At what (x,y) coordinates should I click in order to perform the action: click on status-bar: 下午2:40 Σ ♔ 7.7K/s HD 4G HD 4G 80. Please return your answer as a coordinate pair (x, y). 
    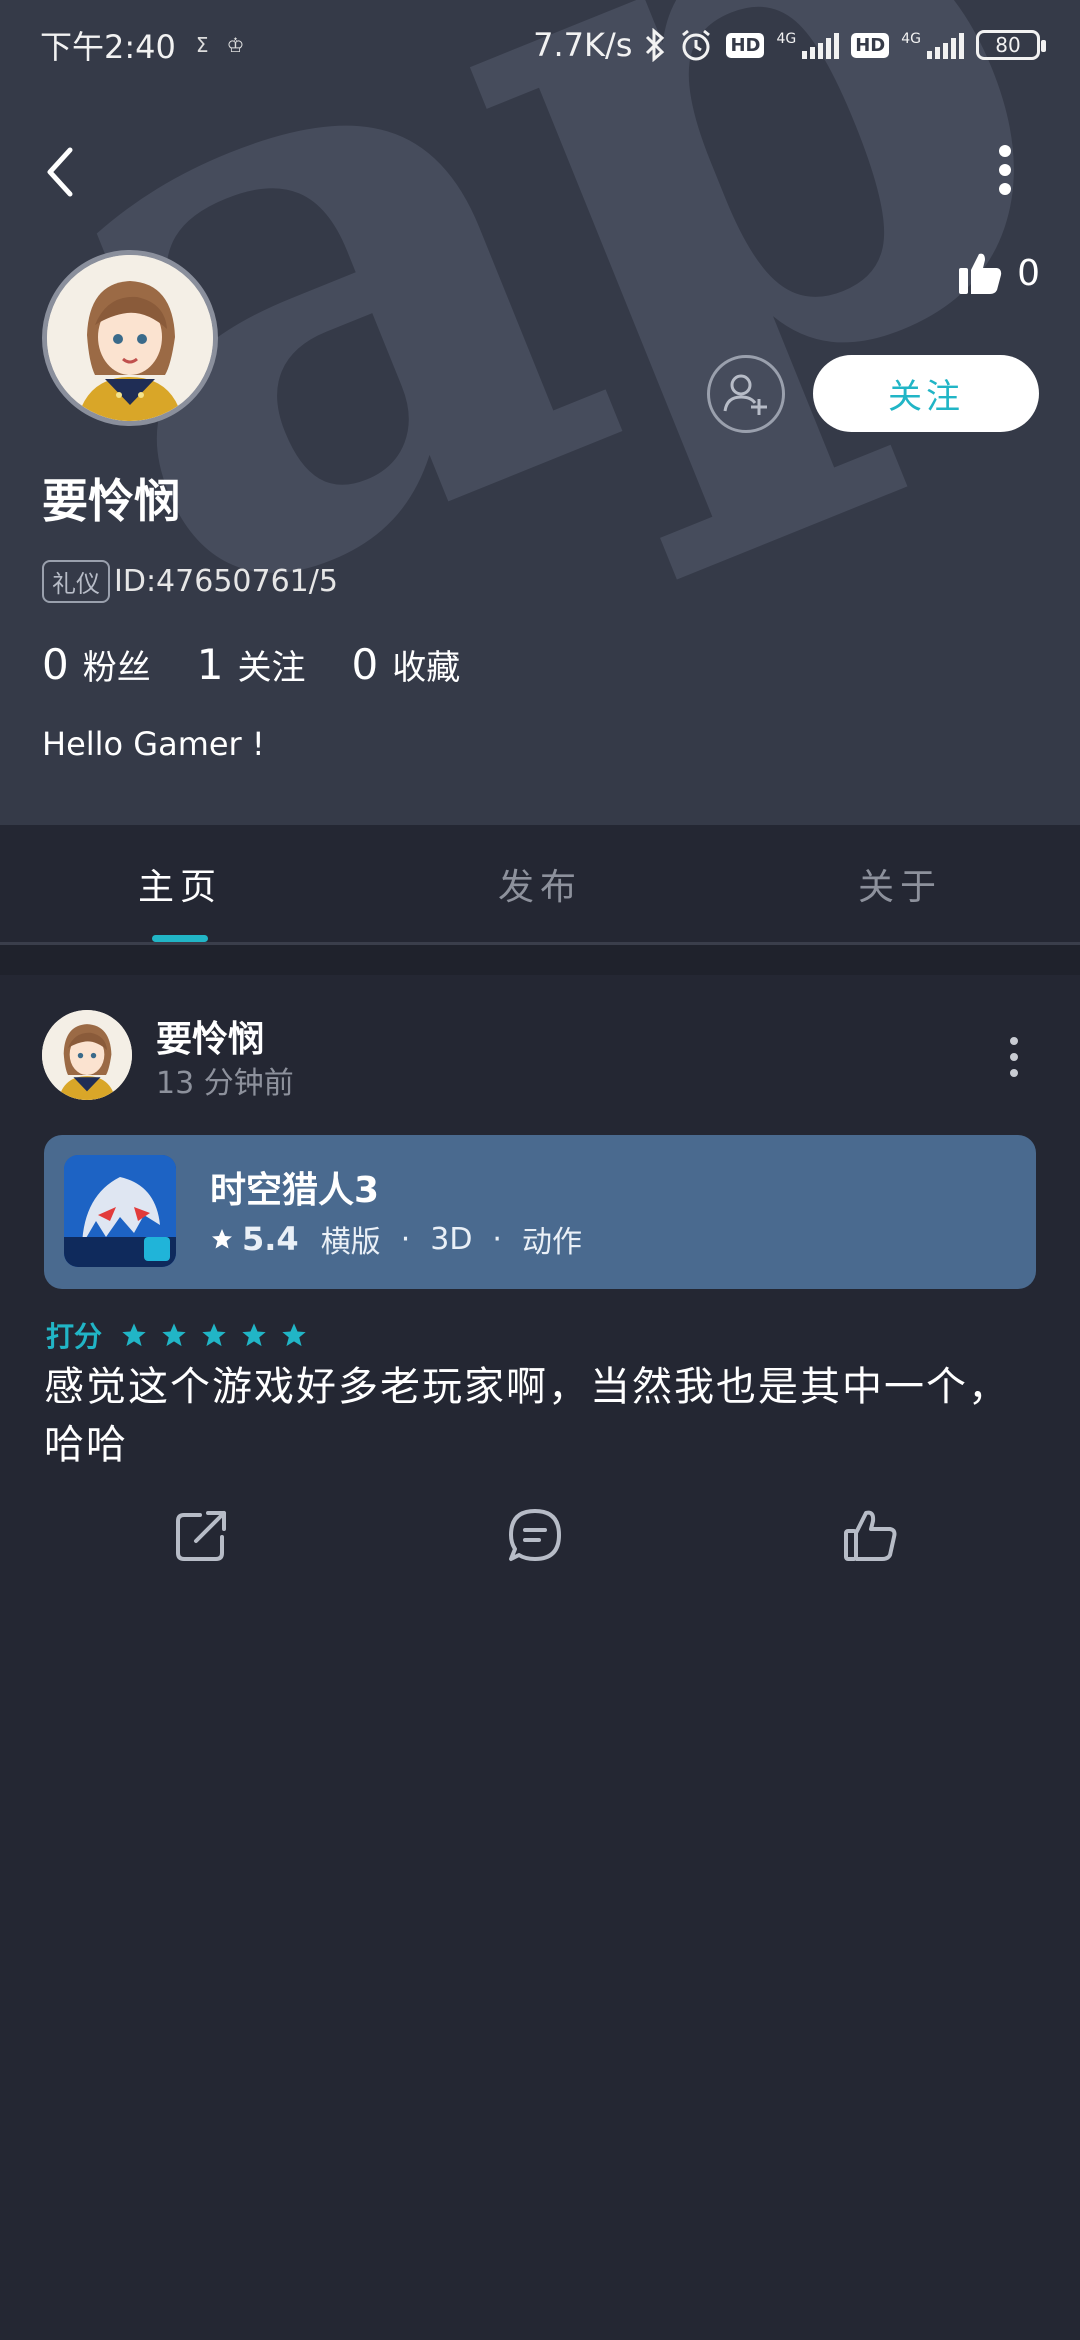
    Looking at the image, I should click on (540, 45).